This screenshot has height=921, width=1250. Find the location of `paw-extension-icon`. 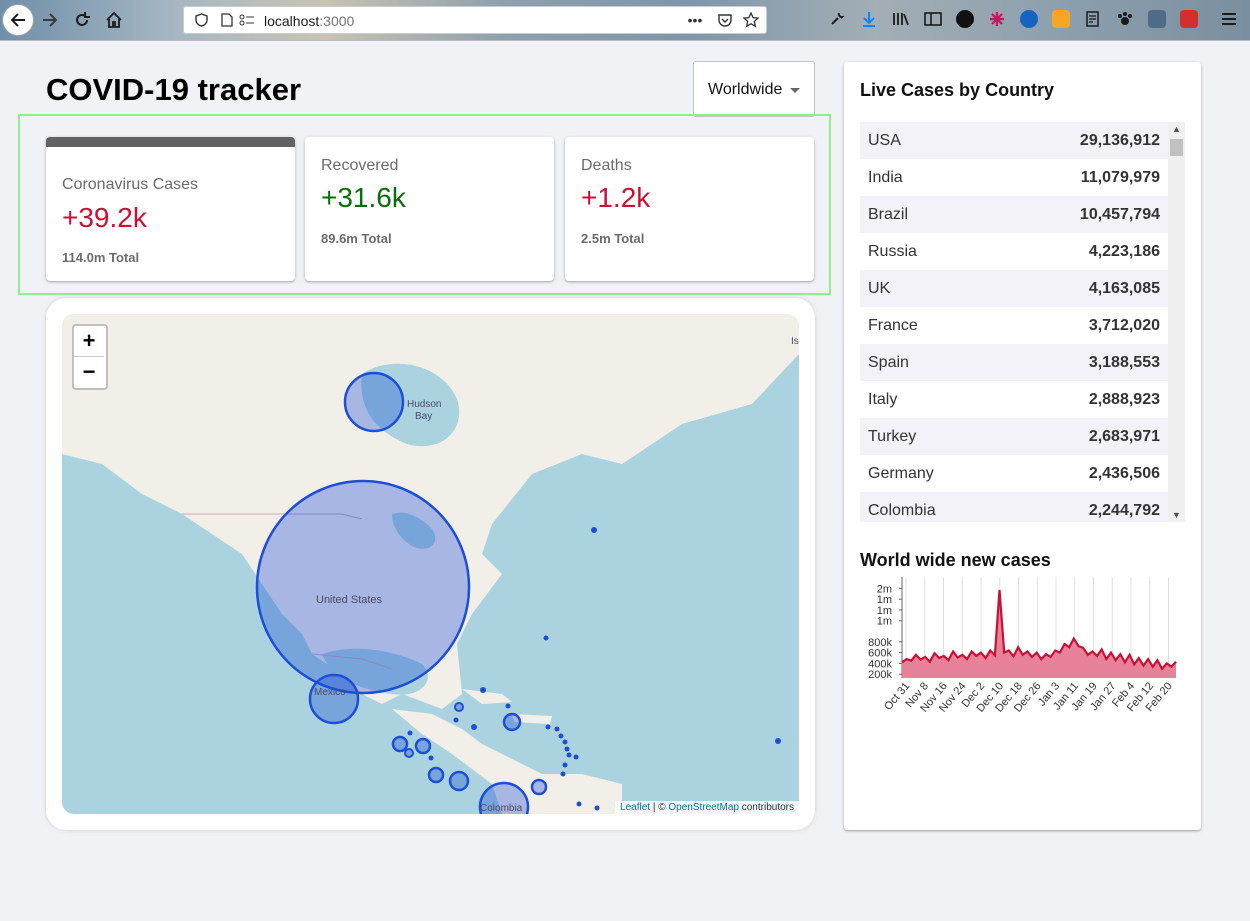

paw-extension-icon is located at coordinates (1125, 19).